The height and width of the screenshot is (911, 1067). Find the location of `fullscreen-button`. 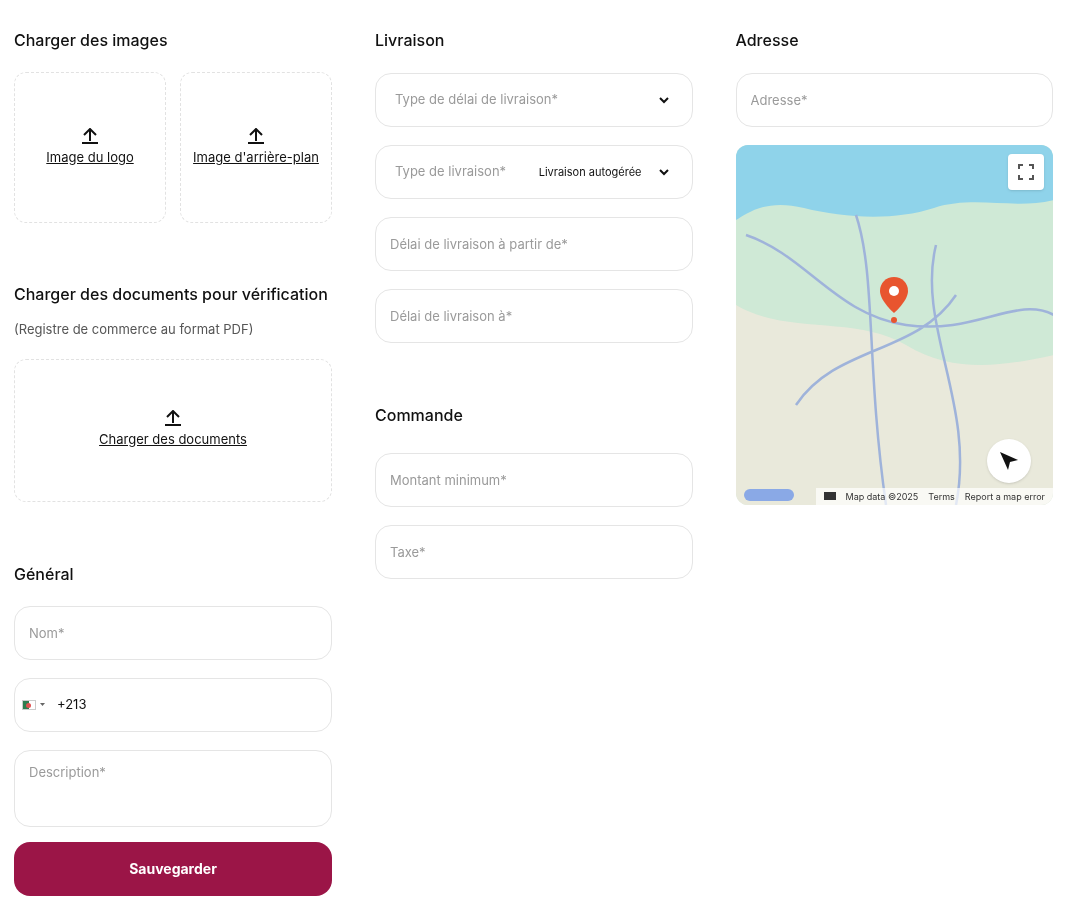

fullscreen-button is located at coordinates (1026, 172).